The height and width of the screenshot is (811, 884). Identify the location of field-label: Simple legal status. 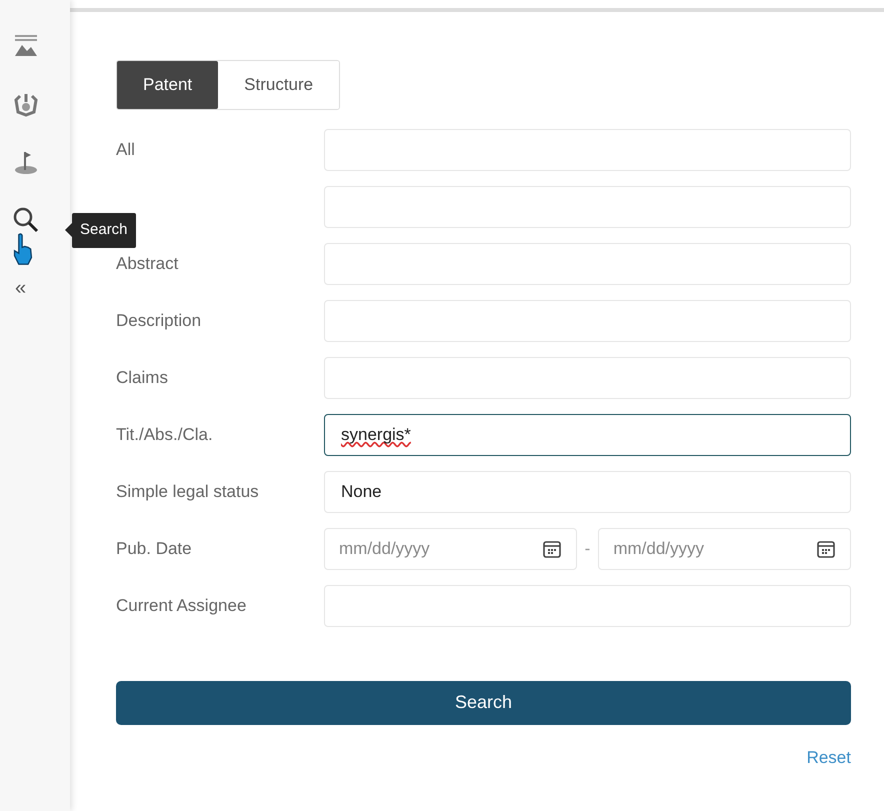
(187, 492).